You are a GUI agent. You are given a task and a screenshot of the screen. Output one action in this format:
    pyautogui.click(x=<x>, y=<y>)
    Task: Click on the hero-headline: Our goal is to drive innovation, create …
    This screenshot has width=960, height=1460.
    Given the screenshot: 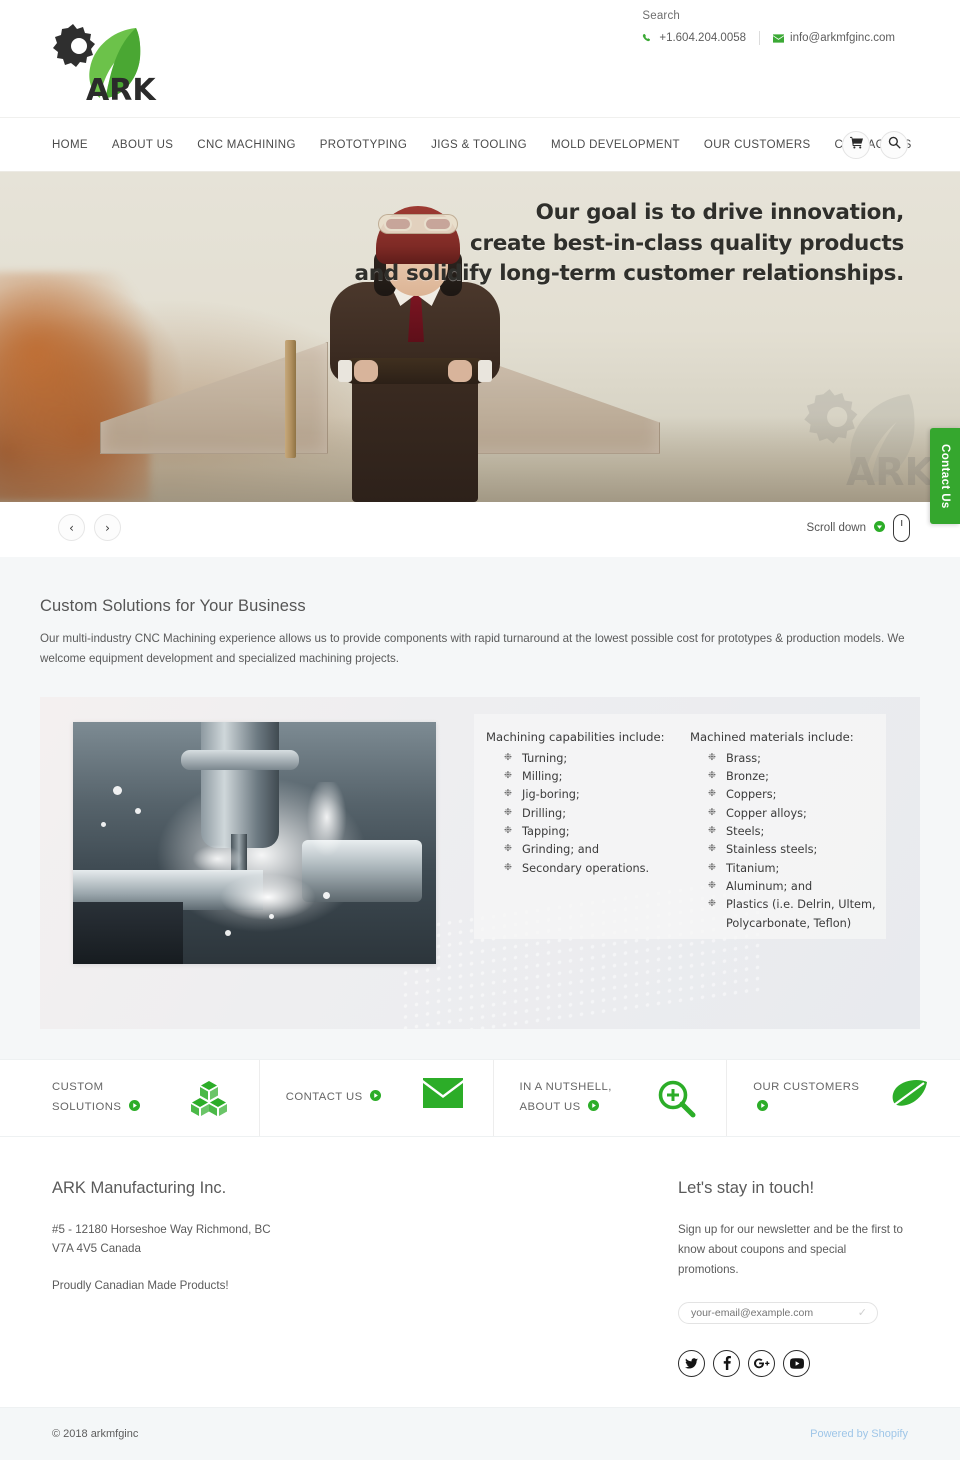 What is the action you would take?
    pyautogui.click(x=629, y=244)
    